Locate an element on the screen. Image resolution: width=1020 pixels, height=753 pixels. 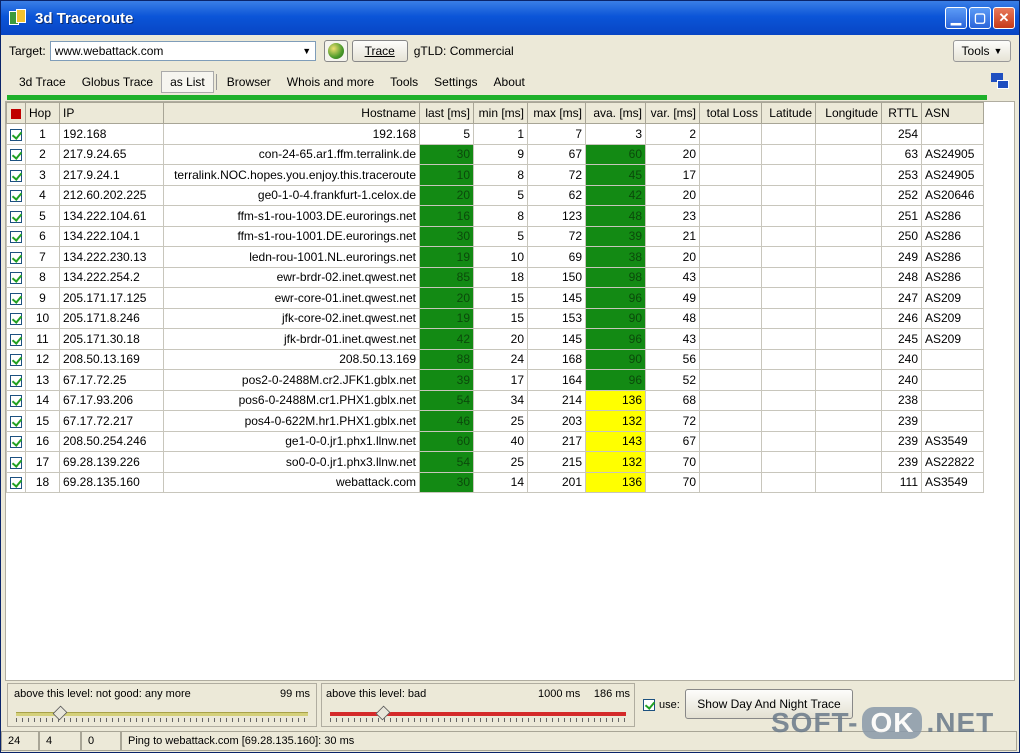
target-input is located at coordinates (170, 51).